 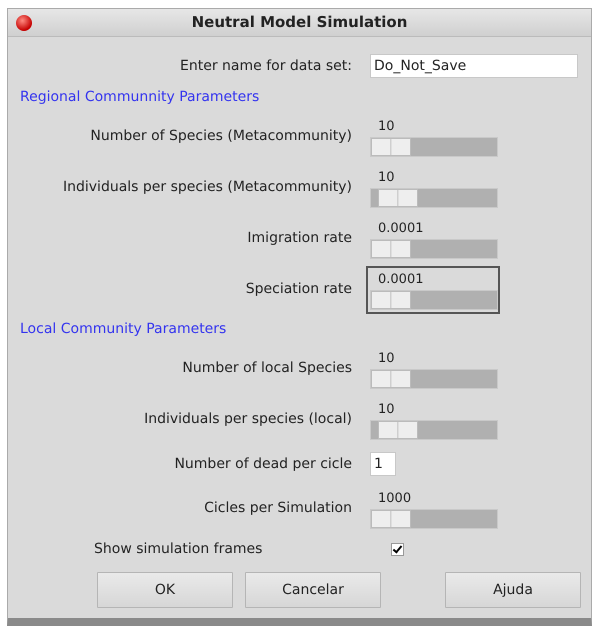 What do you see at coordinates (394, 499) in the screenshot?
I see `slider-value: 1000` at bounding box center [394, 499].